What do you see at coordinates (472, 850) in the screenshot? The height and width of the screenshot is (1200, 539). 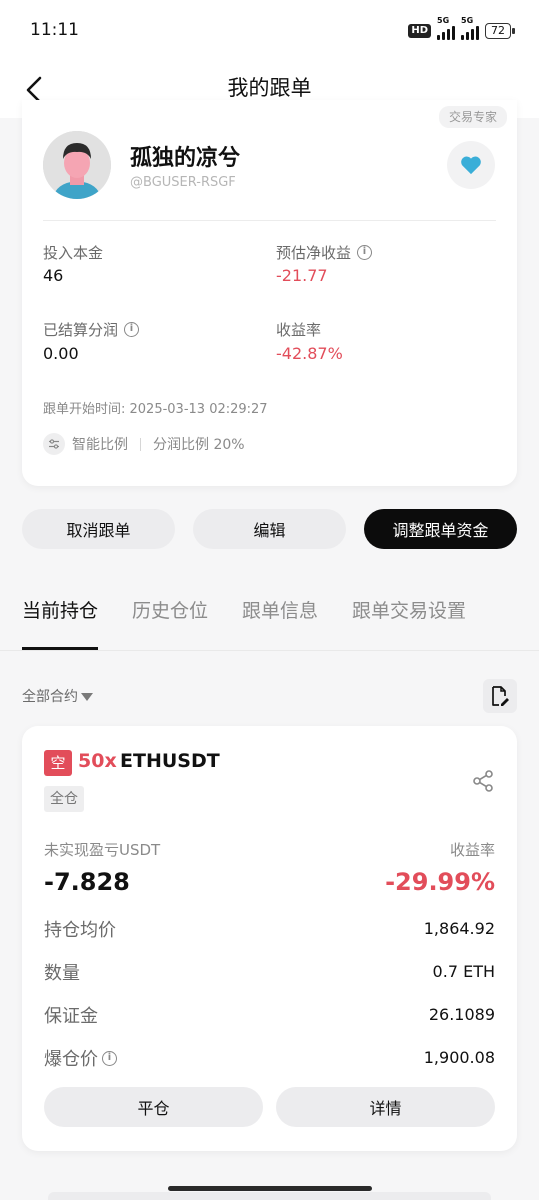 I see `roe-label: 收益率` at bounding box center [472, 850].